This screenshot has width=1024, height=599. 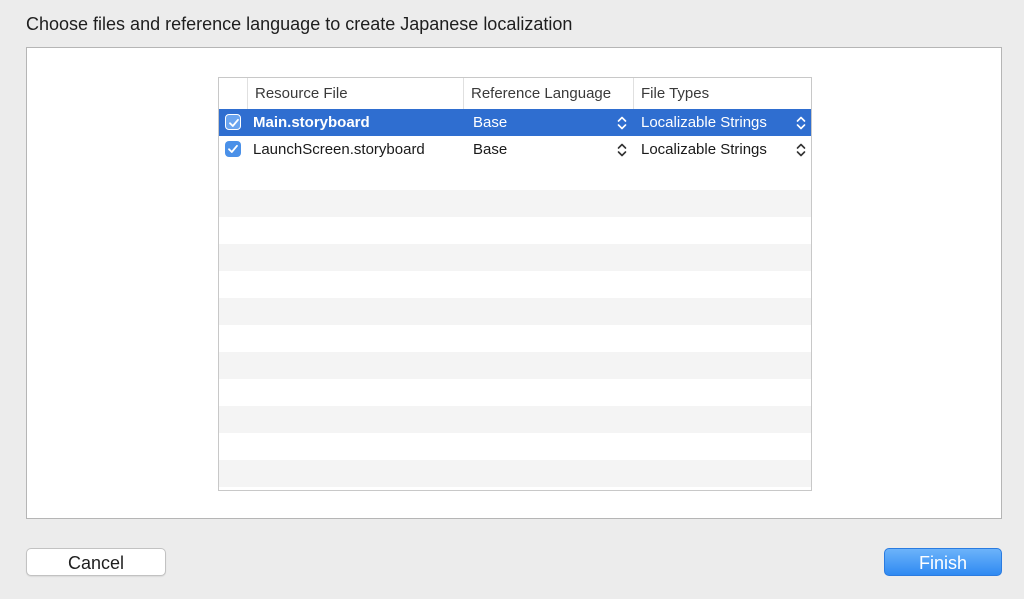 What do you see at coordinates (515, 122) in the screenshot?
I see `table-row: Main.storyboard Base Localizable Strings` at bounding box center [515, 122].